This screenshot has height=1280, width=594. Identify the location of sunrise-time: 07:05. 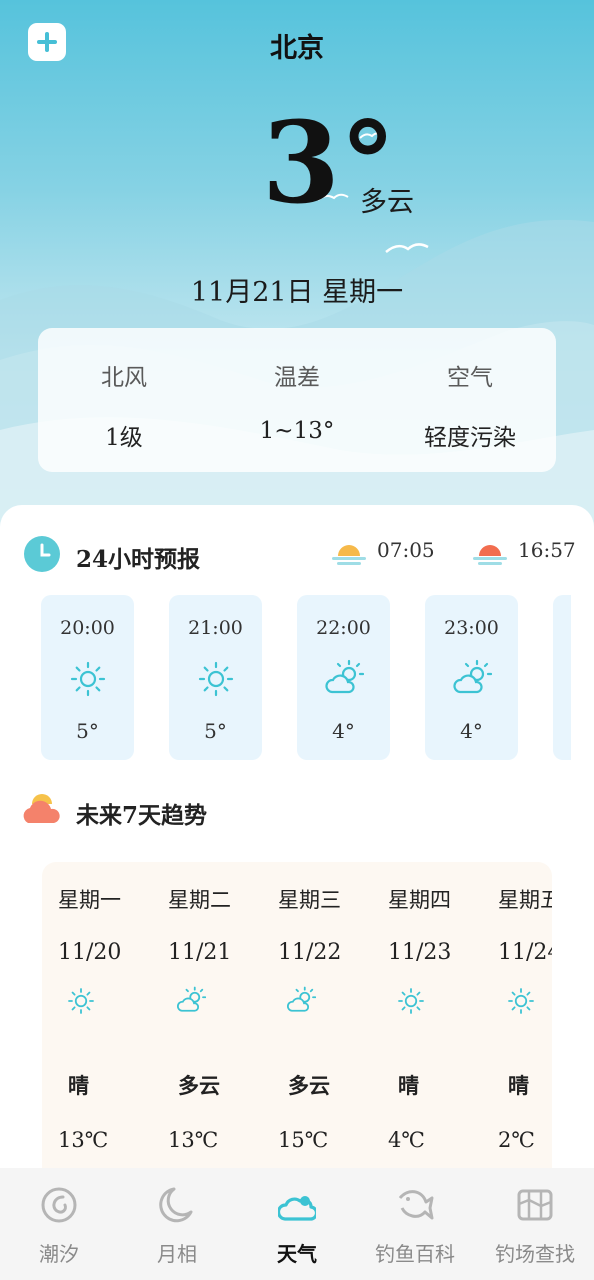
(406, 550).